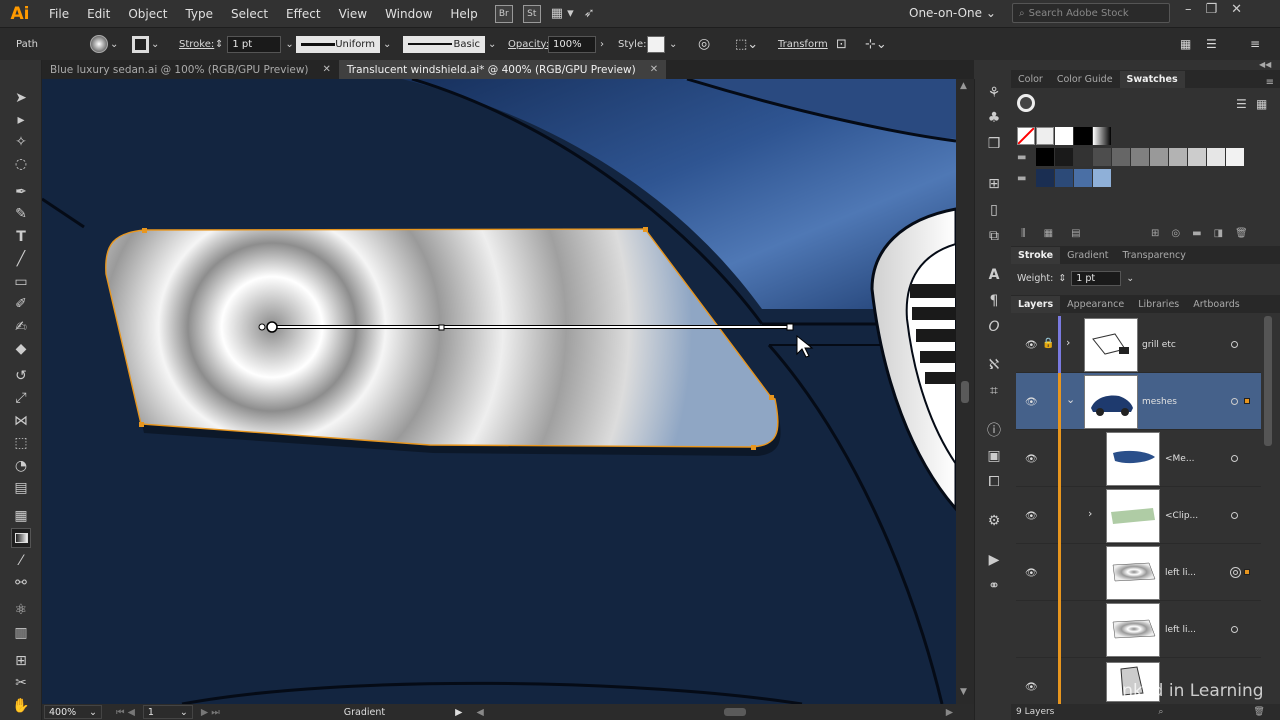 This screenshot has height=720, width=1280. What do you see at coordinates (1026, 103) in the screenshot?
I see `fill-stroke-indicator` at bounding box center [1026, 103].